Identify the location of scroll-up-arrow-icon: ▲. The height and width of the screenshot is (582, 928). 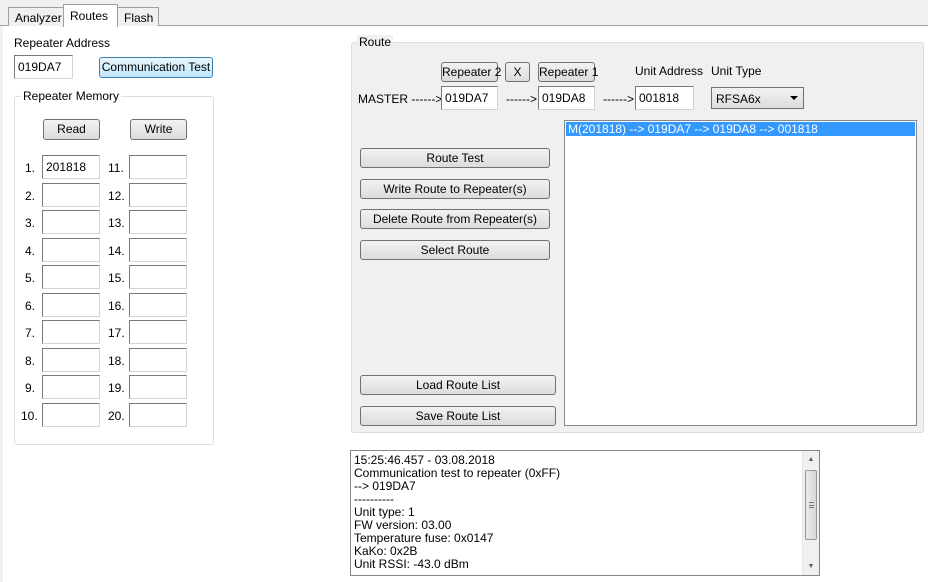
(811, 459).